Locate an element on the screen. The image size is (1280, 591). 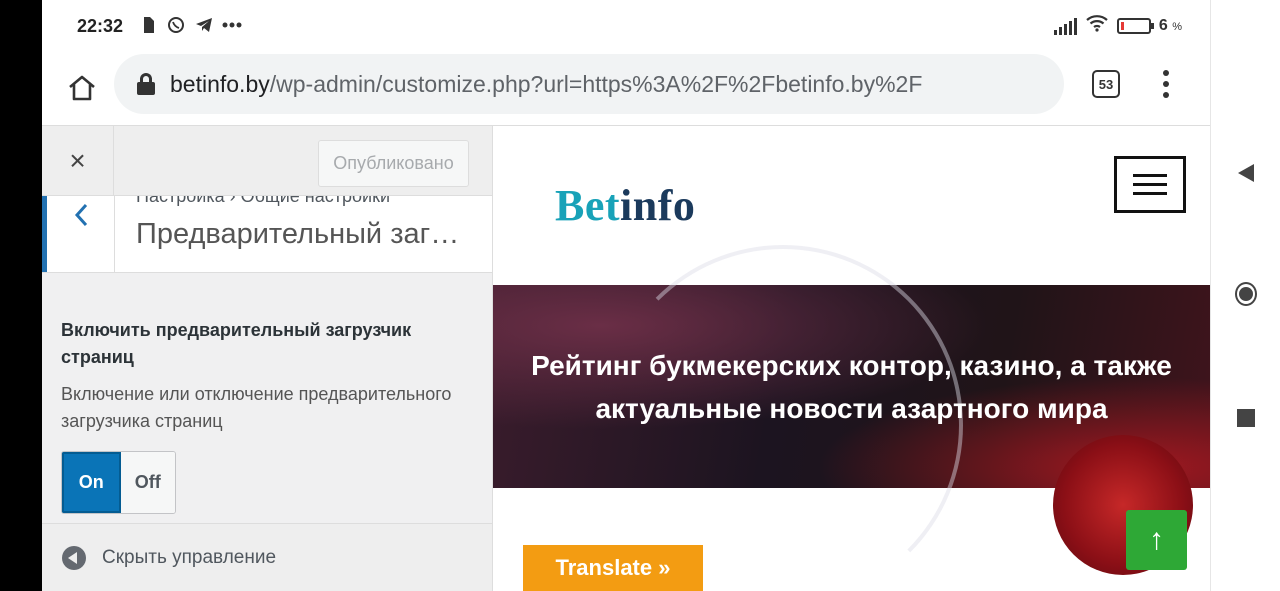
hamburger-menu-button is located at coordinates (1150, 184).